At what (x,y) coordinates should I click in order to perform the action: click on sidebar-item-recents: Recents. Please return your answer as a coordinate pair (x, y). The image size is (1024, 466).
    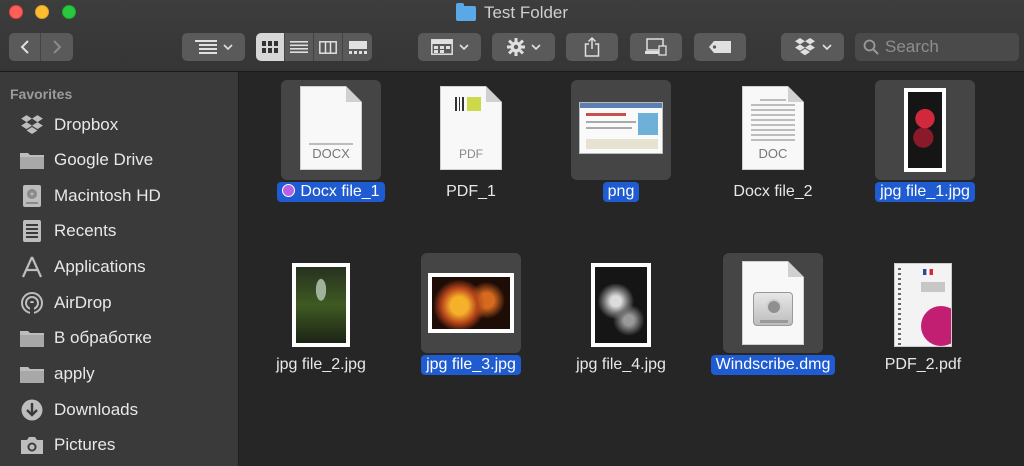
    Looking at the image, I should click on (125, 231).